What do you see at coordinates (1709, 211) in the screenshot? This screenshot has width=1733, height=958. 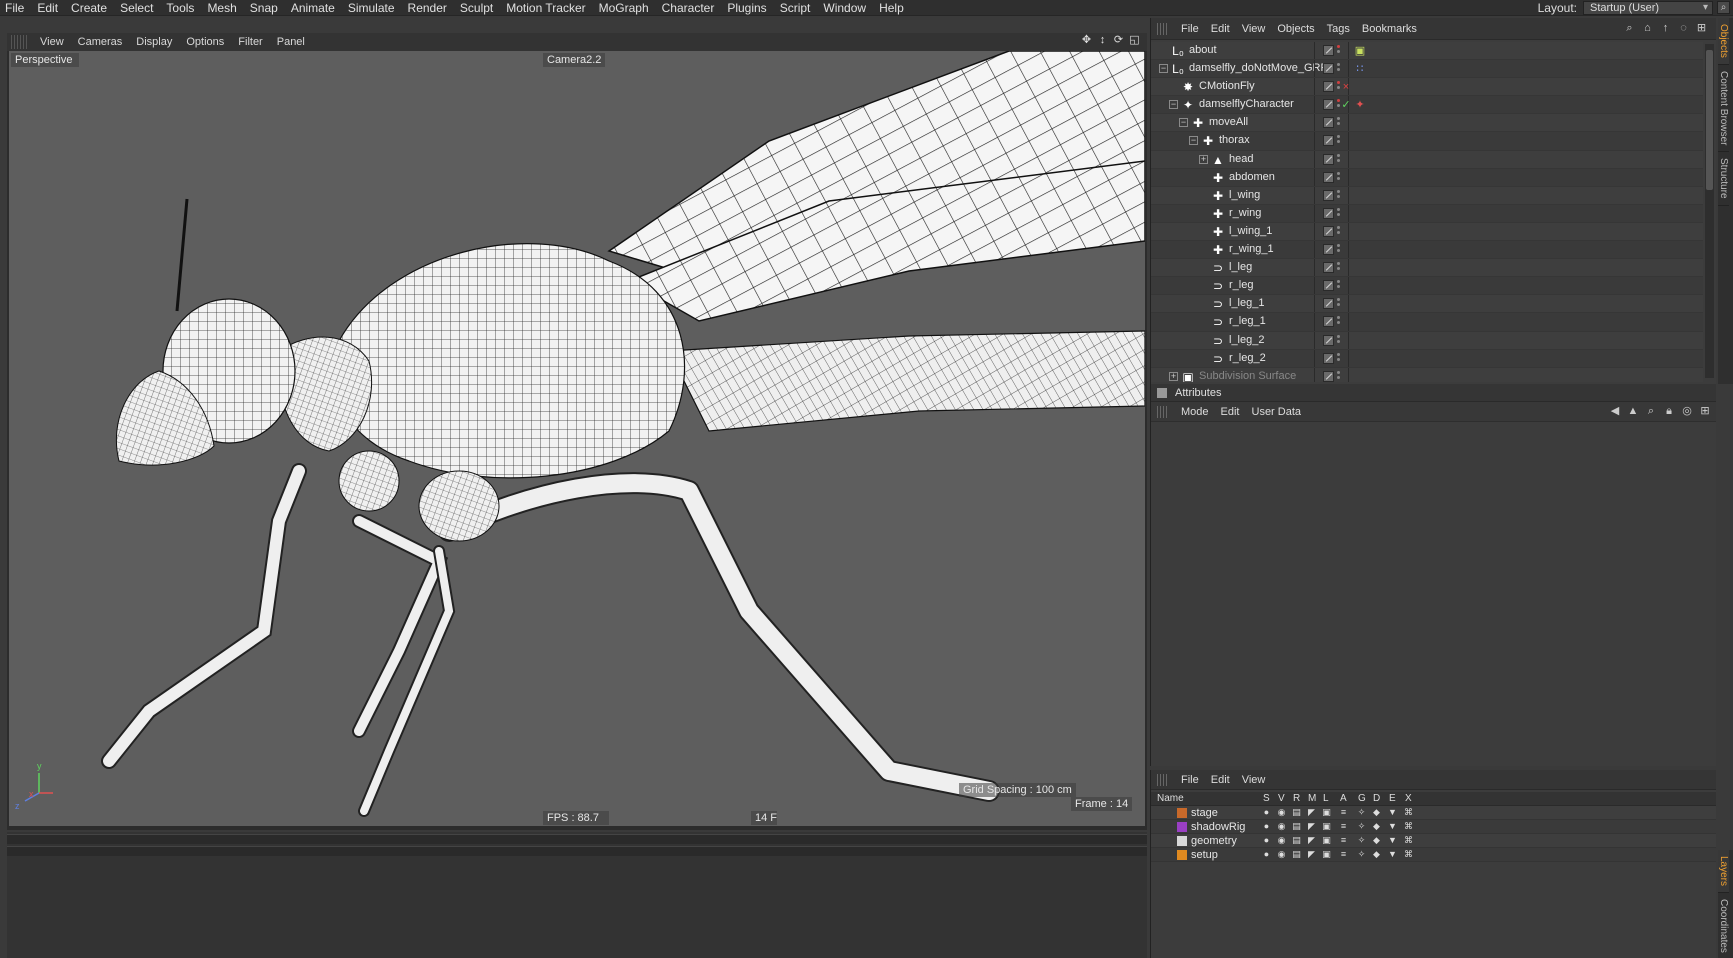 I see `object-tree-scrollbar` at bounding box center [1709, 211].